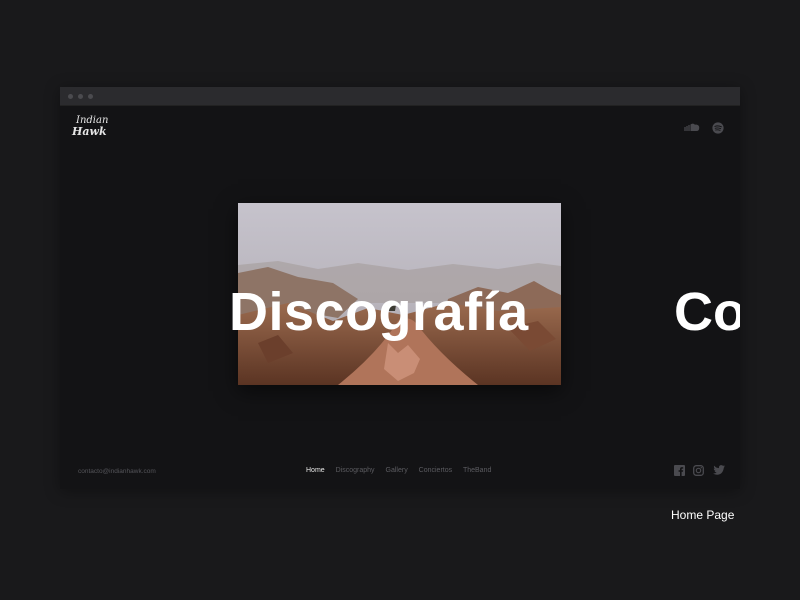 Image resolution: width=800 pixels, height=600 pixels. Describe the element at coordinates (397, 470) in the screenshot. I see `nav-gallery: Gallery` at that location.